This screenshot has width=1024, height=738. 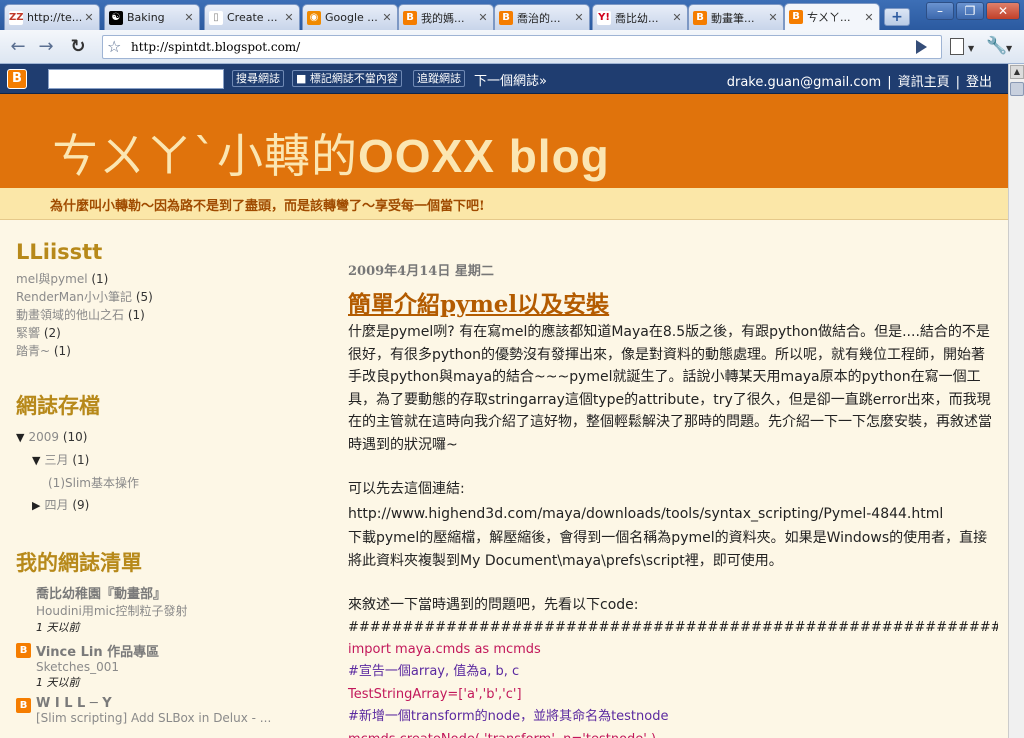 What do you see at coordinates (804, 82) in the screenshot?
I see `user-email: drake.guan@gmail.com` at bounding box center [804, 82].